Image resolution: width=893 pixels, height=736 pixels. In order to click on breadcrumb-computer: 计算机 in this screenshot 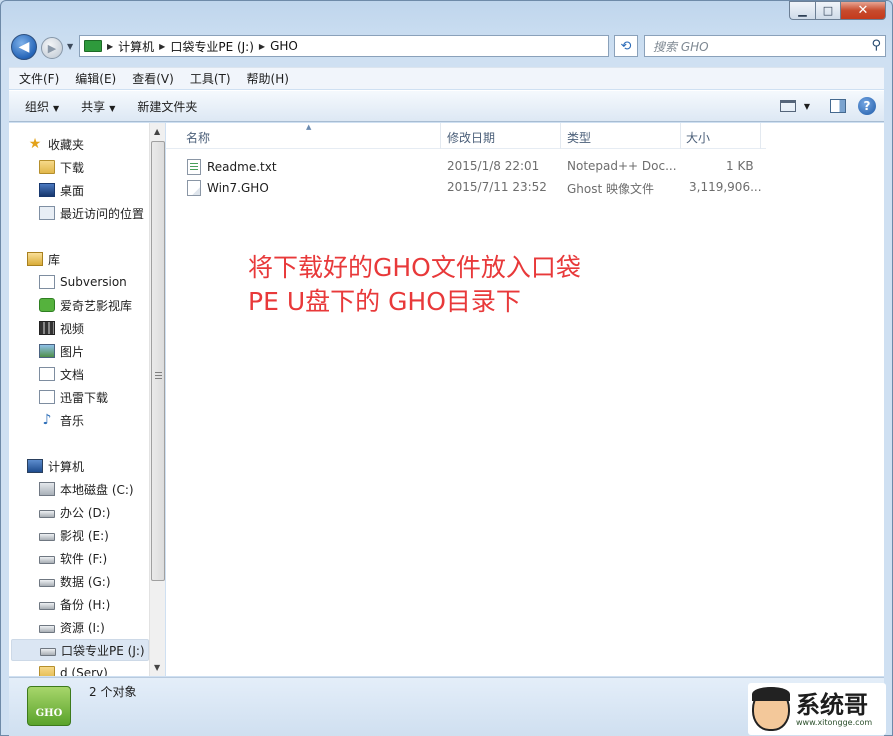, I will do `click(136, 46)`.